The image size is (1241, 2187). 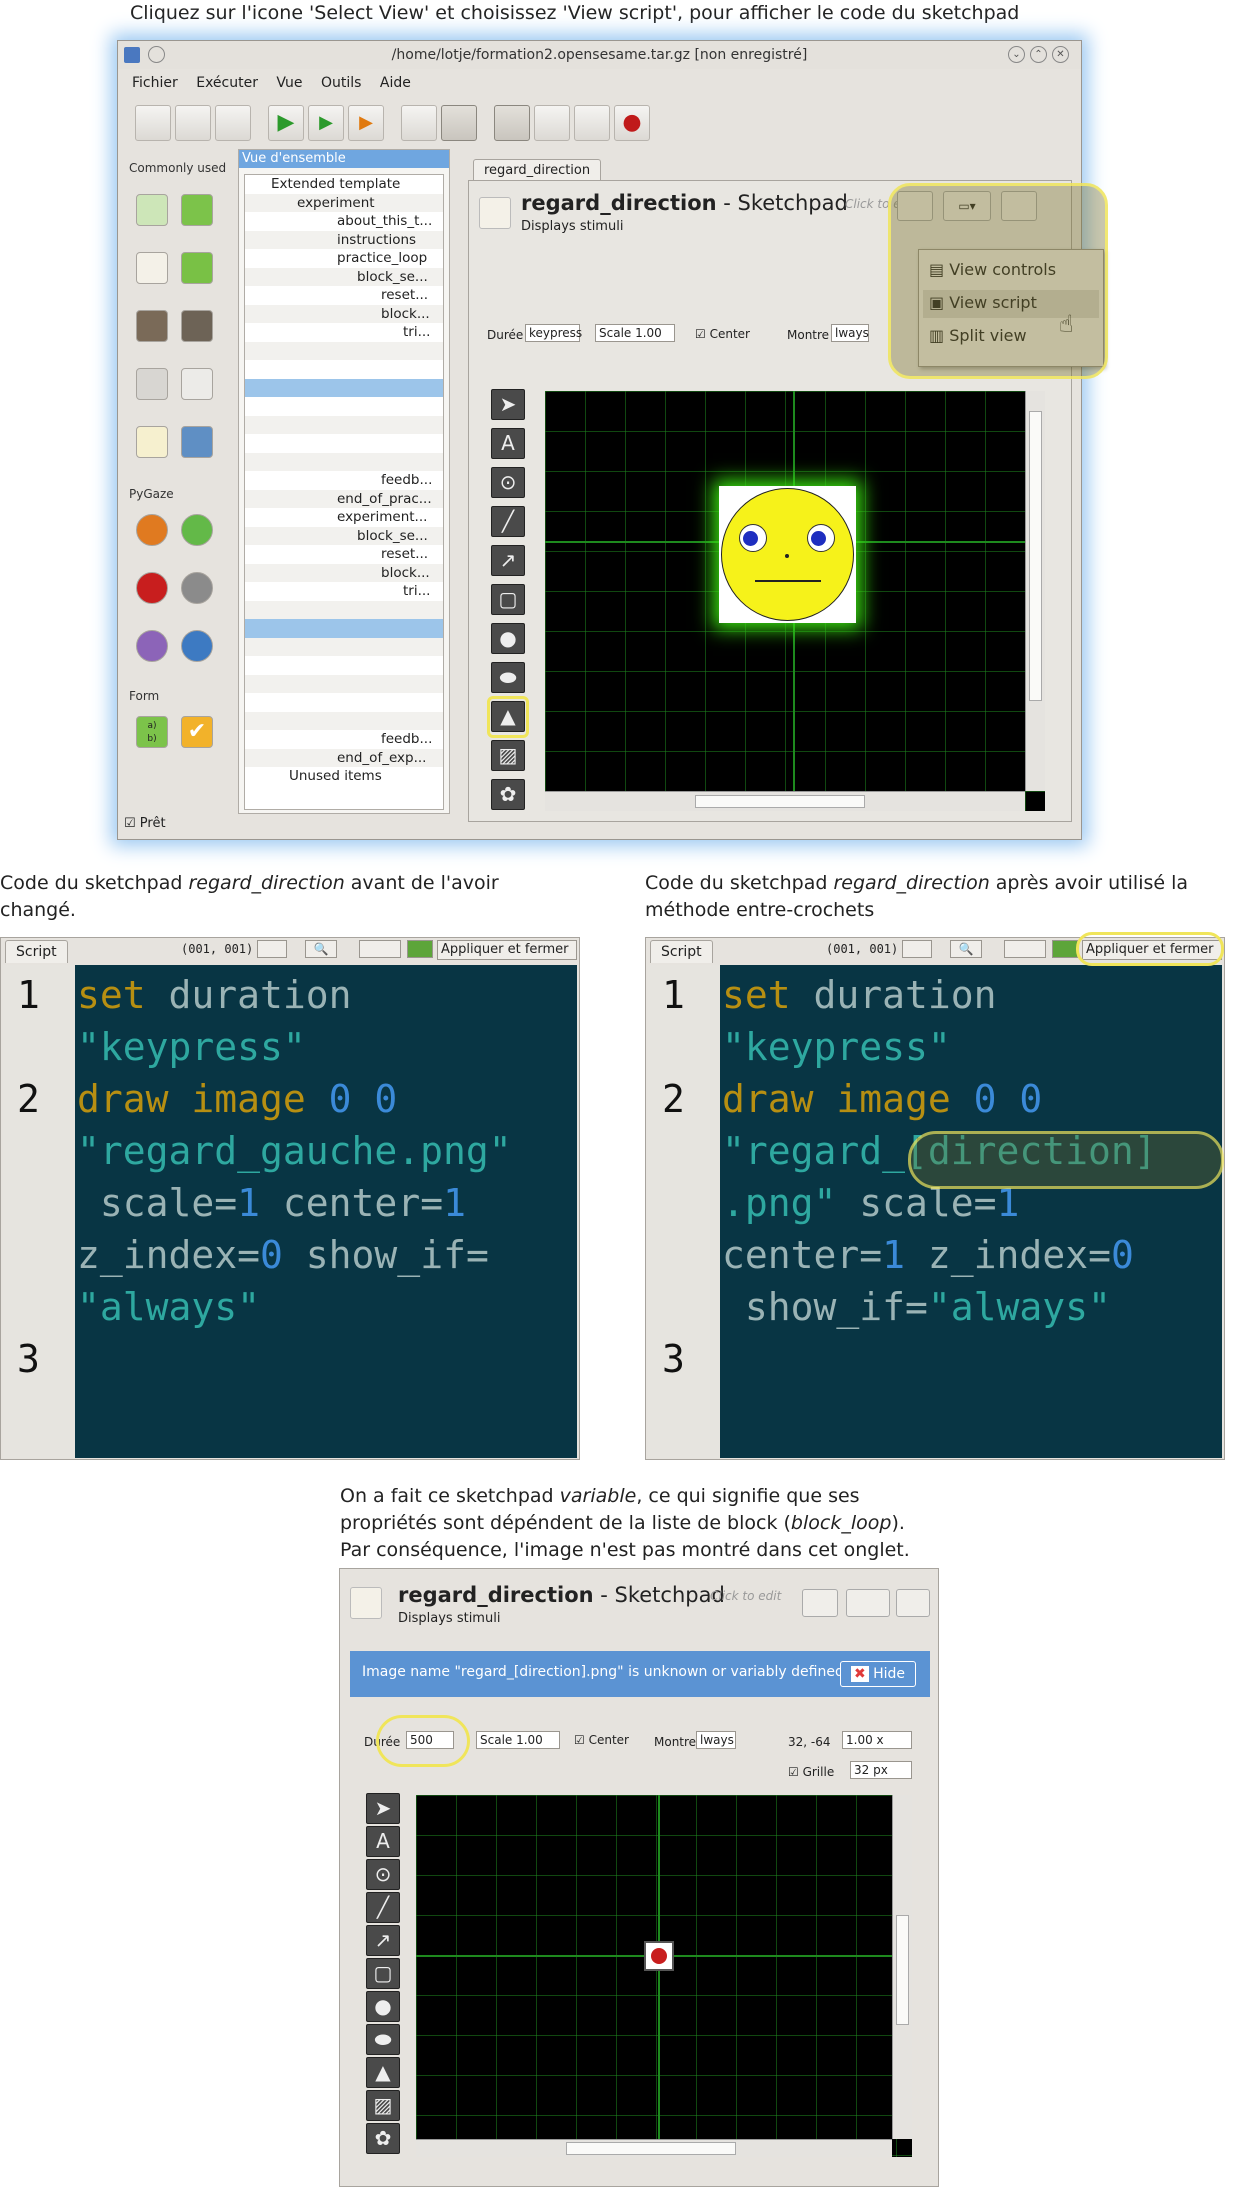 What do you see at coordinates (383, 1907) in the screenshot?
I see `line-tool-icon: ╱` at bounding box center [383, 1907].